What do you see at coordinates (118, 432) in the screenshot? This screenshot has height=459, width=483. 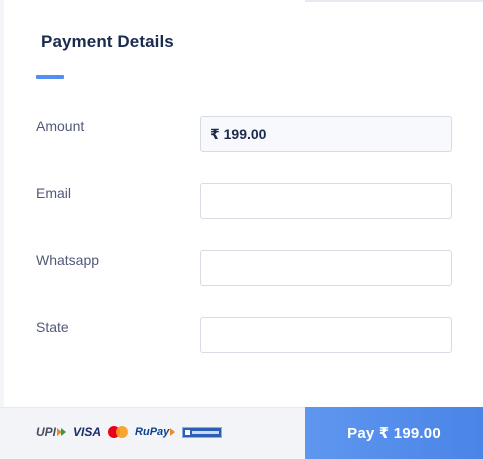 I see `mastercard-icon` at bounding box center [118, 432].